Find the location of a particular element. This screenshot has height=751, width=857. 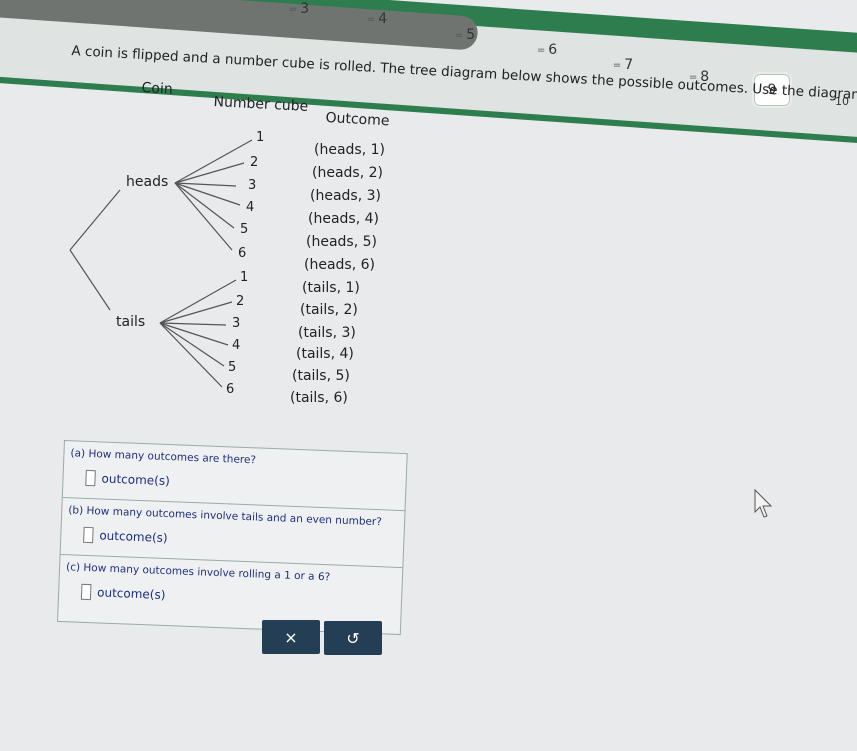

tails-number-label: 3 is located at coordinates (236, 323).